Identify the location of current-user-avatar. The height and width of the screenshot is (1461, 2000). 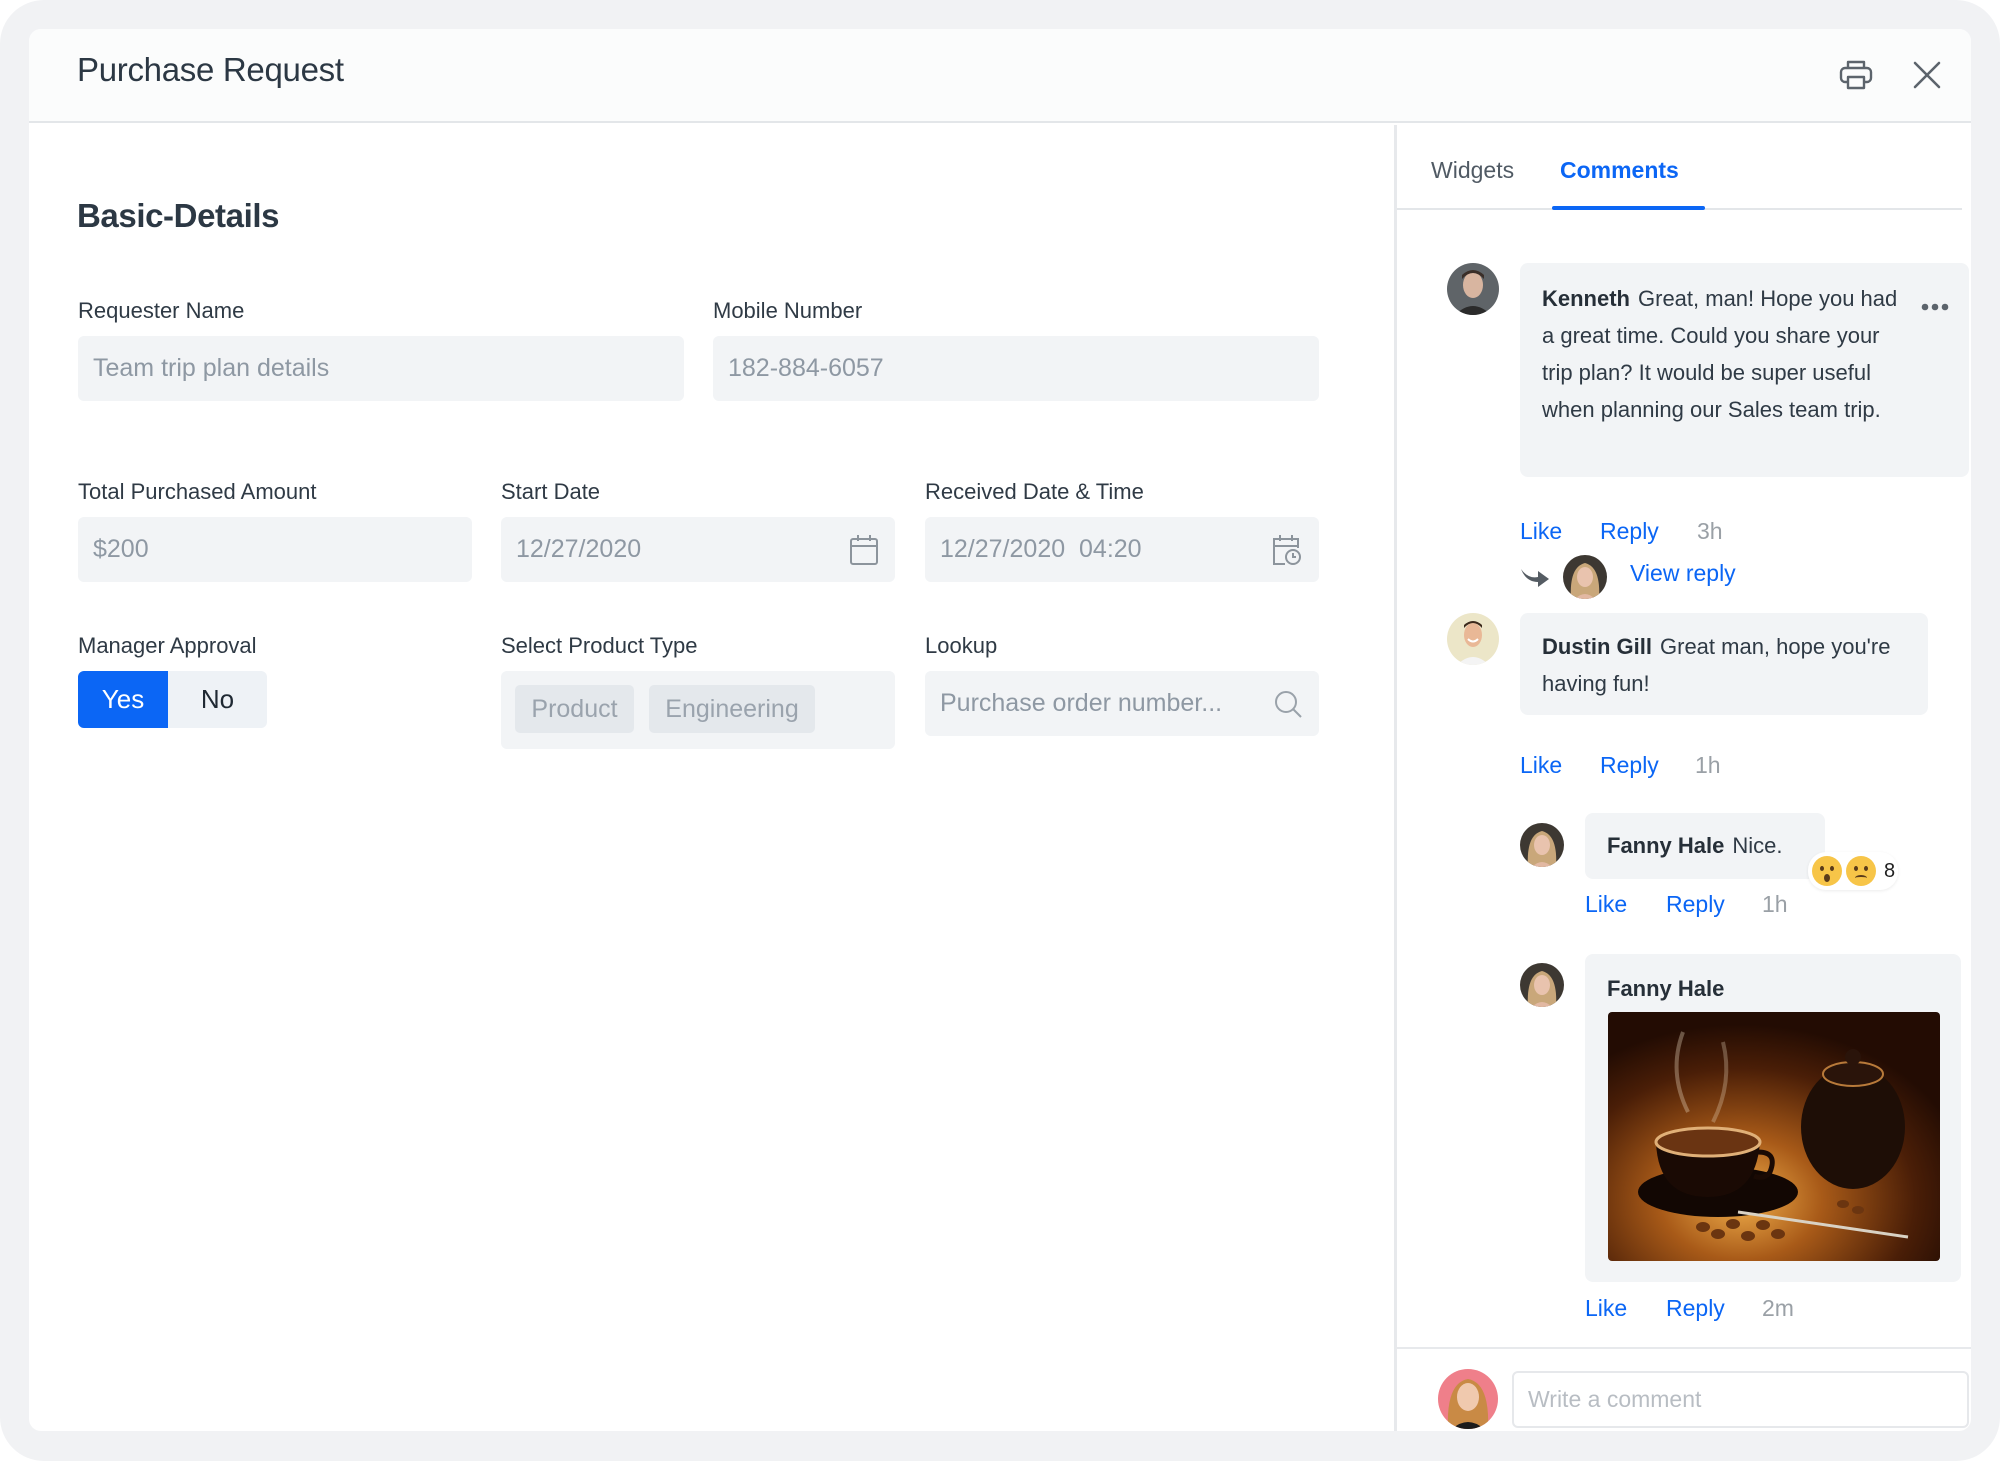
(1468, 1399).